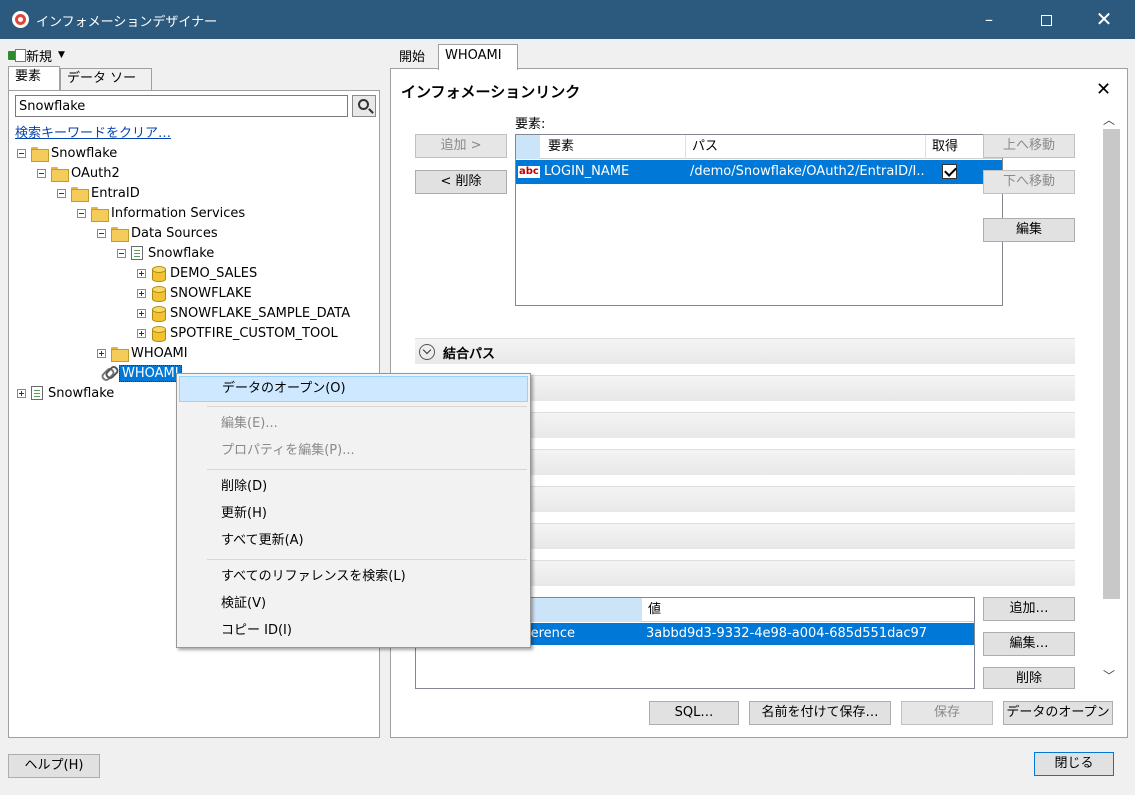 The height and width of the screenshot is (795, 1135). Describe the element at coordinates (353, 487) in the screenshot. I see `menu-item-delete: 削除(D)` at that location.